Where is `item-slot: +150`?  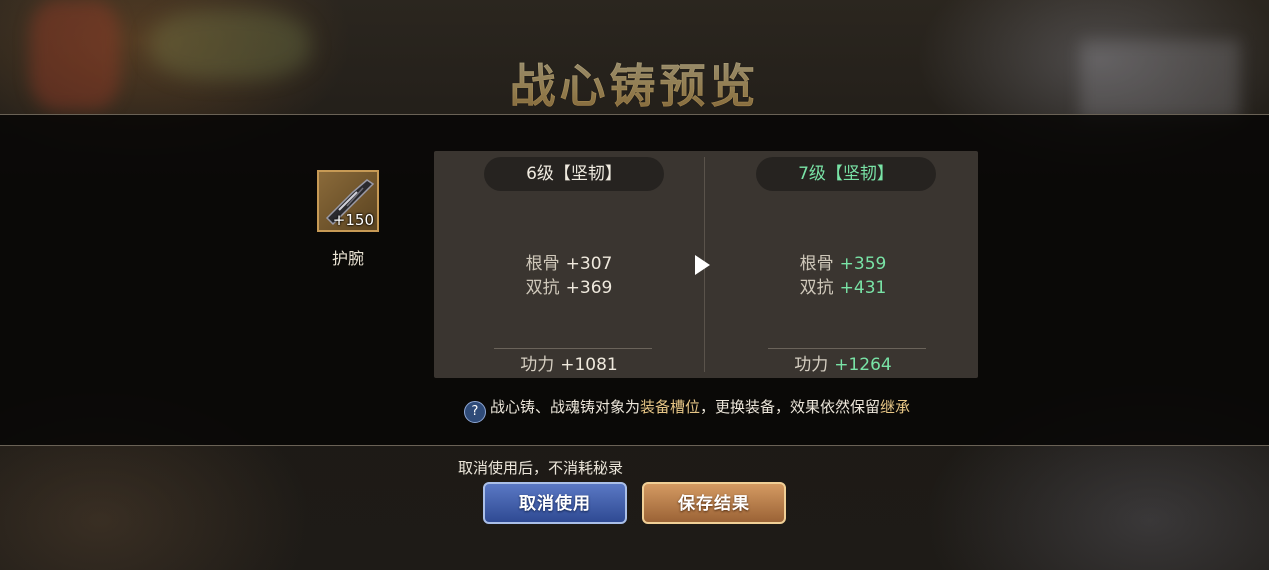 item-slot: +150 is located at coordinates (348, 201).